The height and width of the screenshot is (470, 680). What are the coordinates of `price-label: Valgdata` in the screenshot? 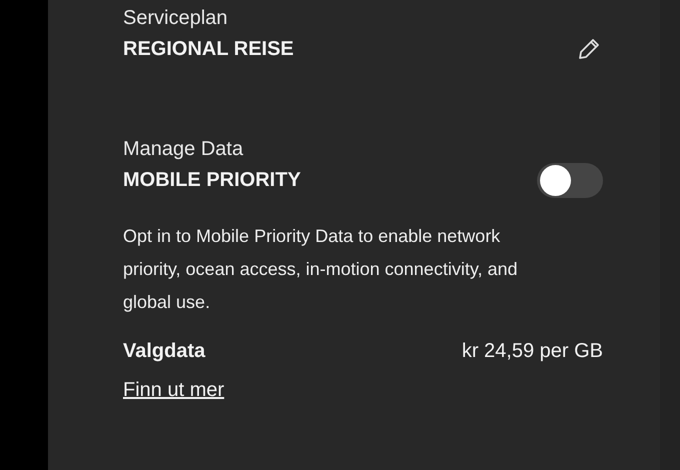 It's located at (164, 351).